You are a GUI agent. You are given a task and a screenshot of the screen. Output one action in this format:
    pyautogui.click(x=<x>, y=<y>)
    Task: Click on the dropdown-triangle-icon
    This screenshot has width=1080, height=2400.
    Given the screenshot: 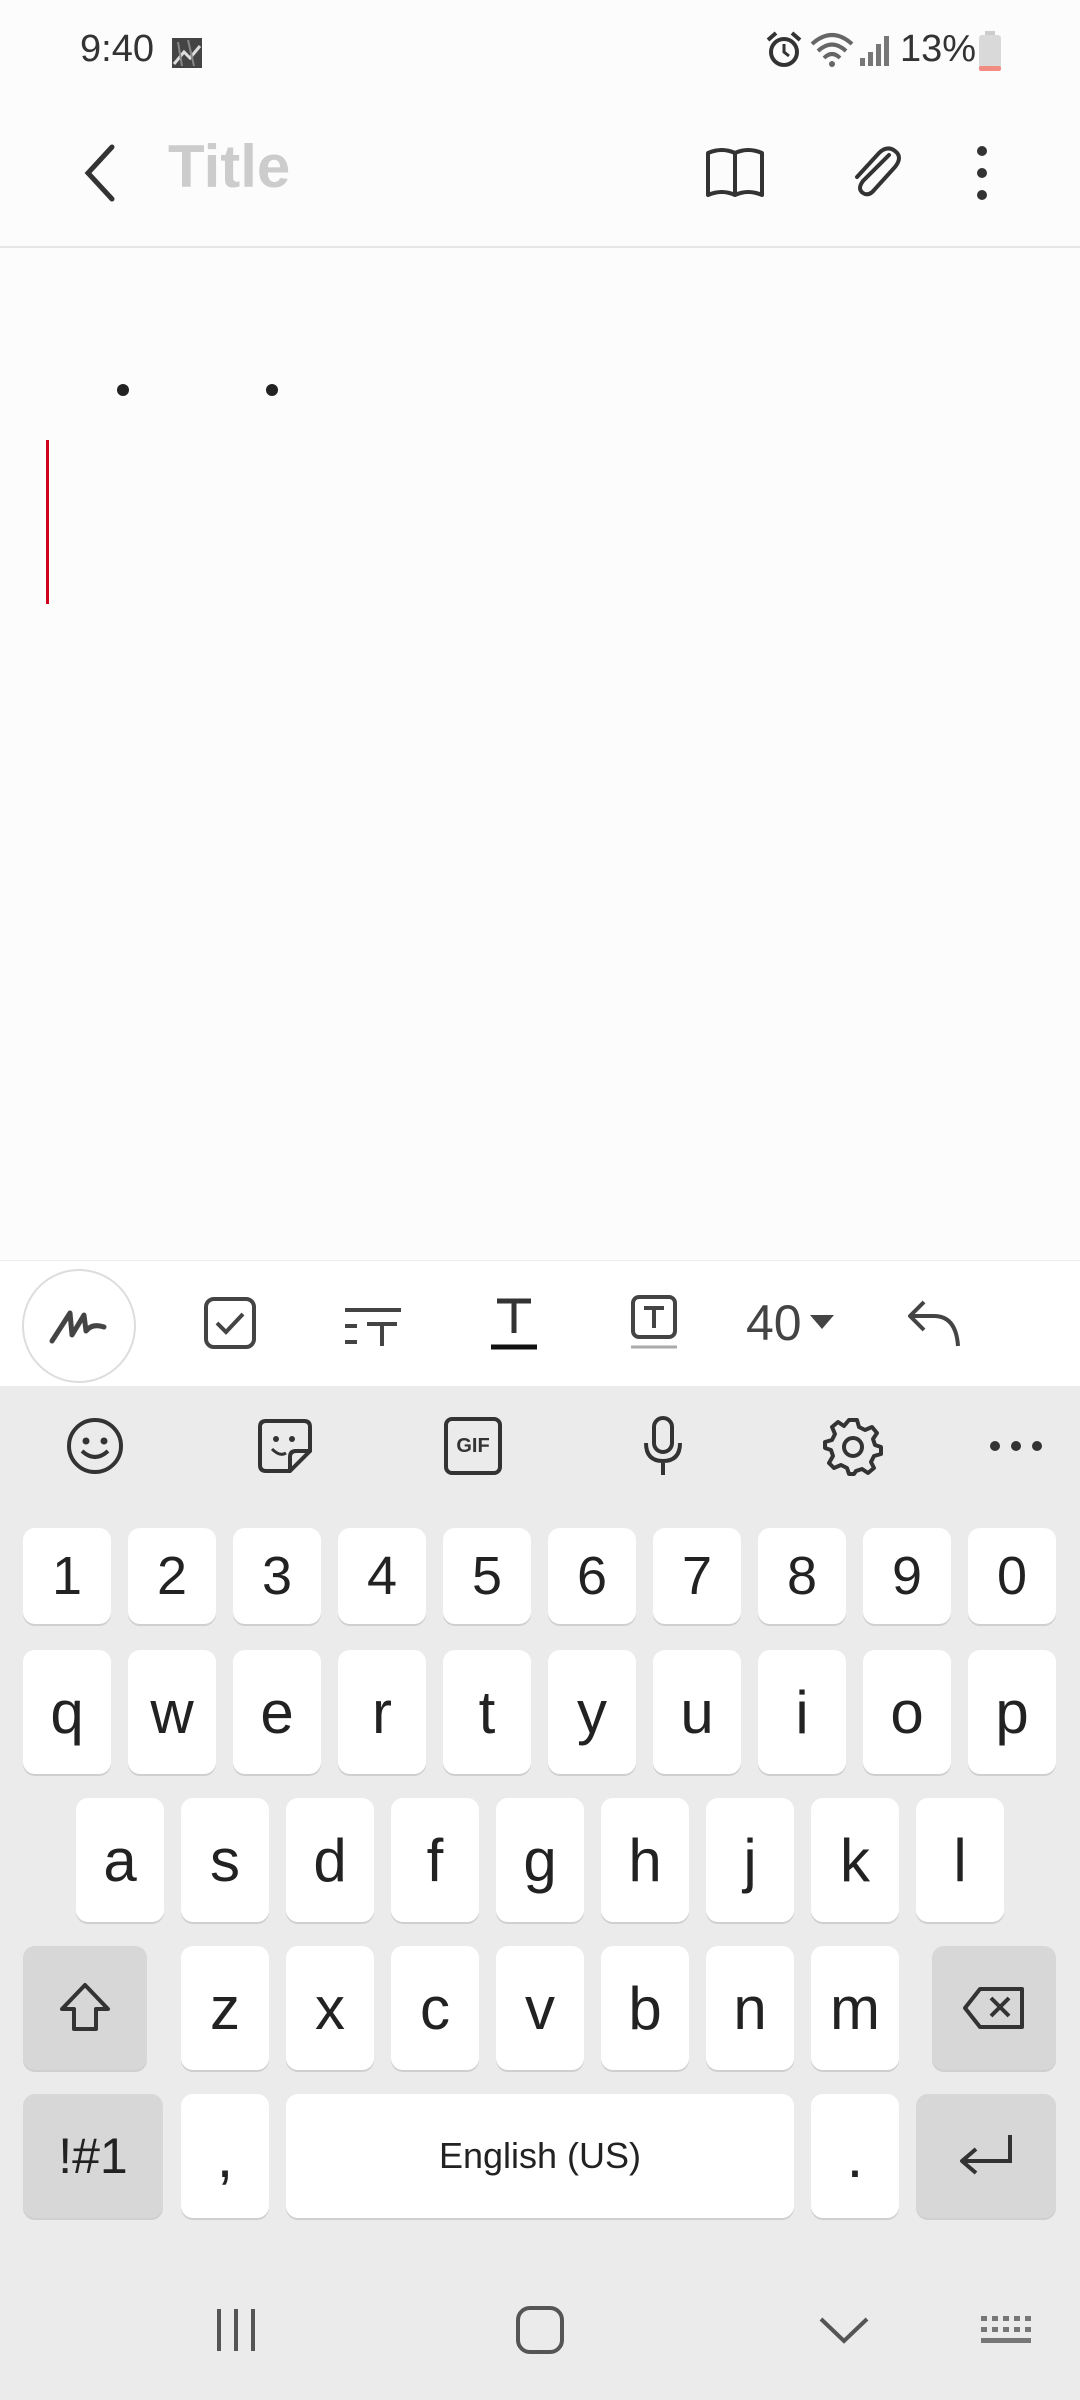 What is the action you would take?
    pyautogui.click(x=821, y=1322)
    